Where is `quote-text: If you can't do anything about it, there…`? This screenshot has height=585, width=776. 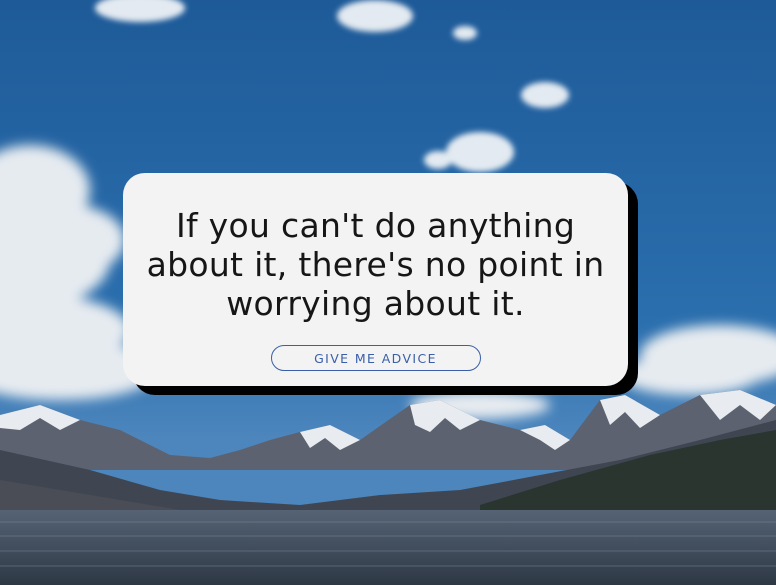 quote-text: If you can't do anything about it, there… is located at coordinates (375, 264).